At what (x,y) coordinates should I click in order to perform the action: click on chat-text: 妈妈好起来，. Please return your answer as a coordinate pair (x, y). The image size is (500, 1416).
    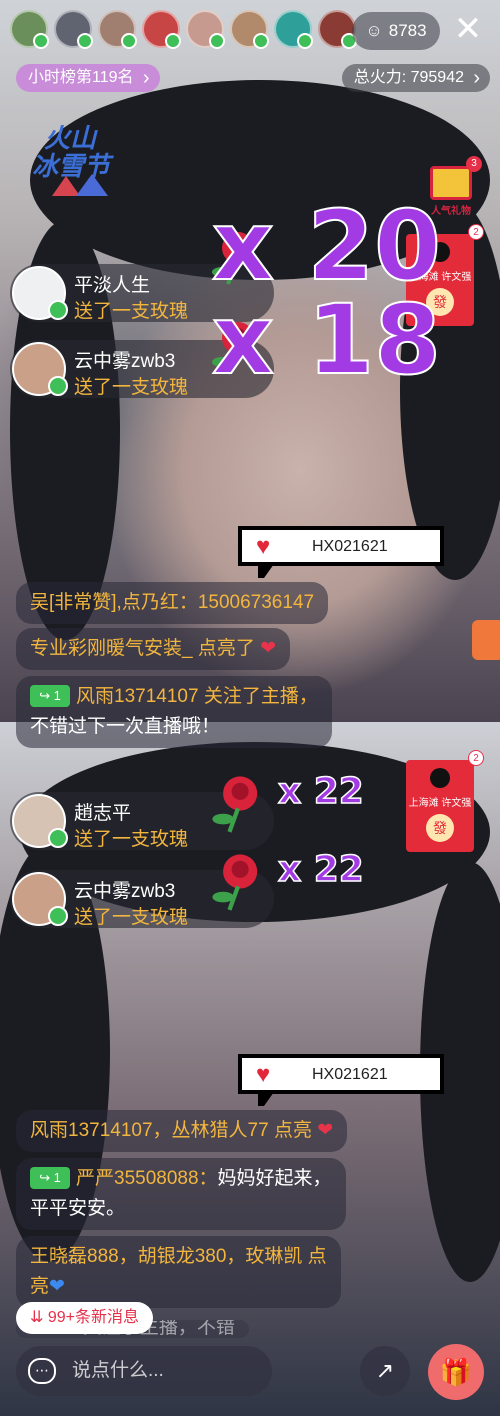
    Looking at the image, I should click on (274, 1178).